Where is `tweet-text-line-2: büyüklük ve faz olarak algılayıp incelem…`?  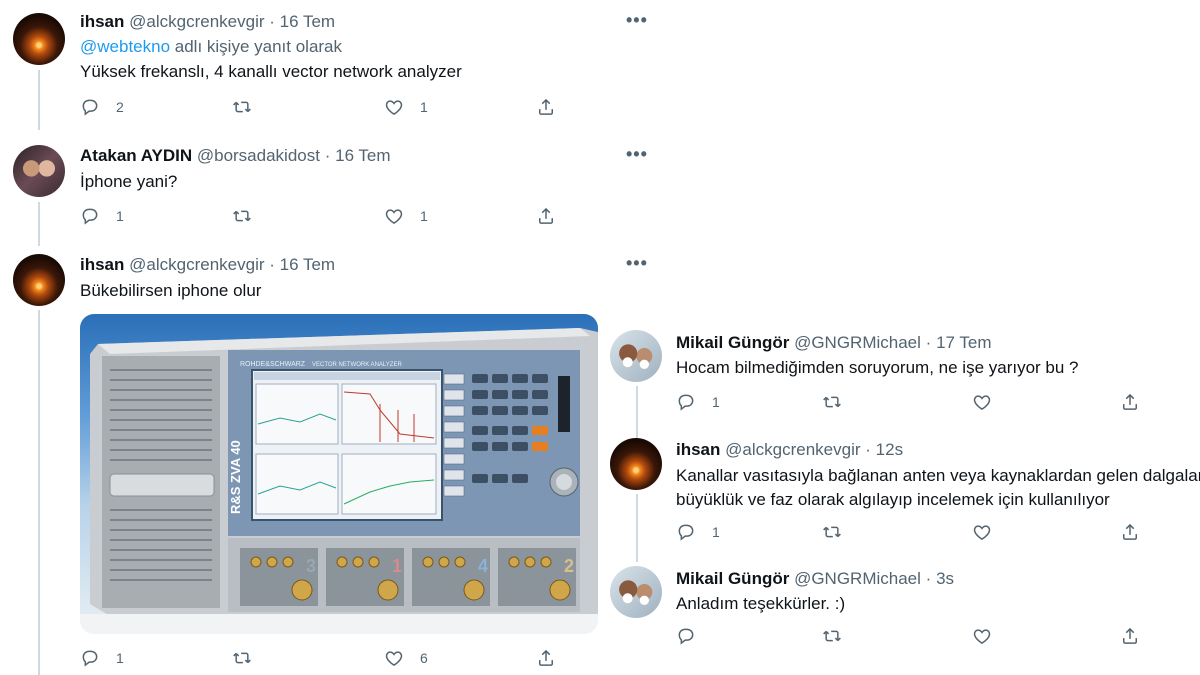
tweet-text-line-2: büyüklük ve faz olarak algılayıp incelem… is located at coordinates (893, 499).